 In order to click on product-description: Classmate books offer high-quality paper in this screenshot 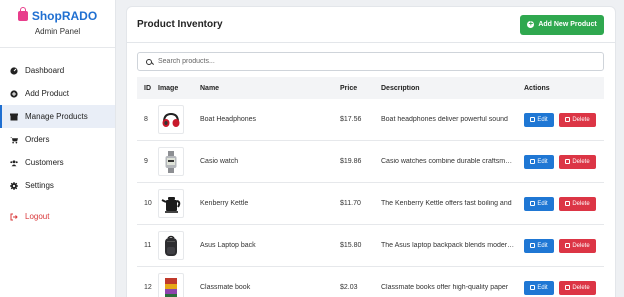, I will do `click(445, 287)`.